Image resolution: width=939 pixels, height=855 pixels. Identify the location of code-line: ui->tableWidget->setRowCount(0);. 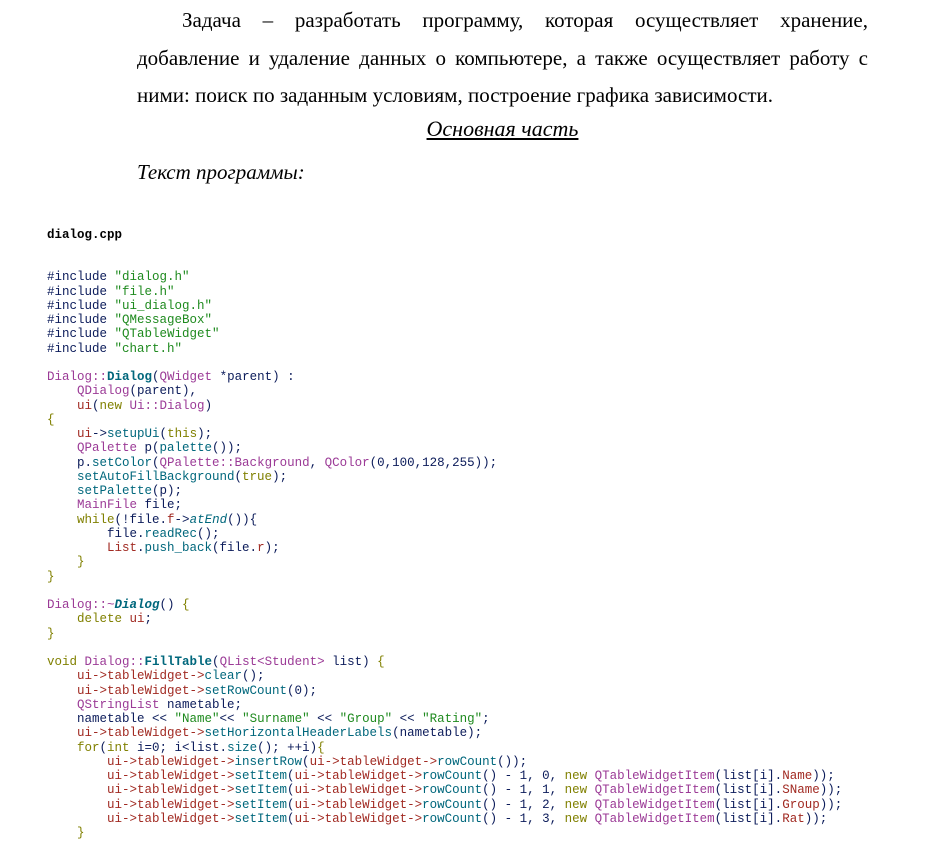
(444, 691).